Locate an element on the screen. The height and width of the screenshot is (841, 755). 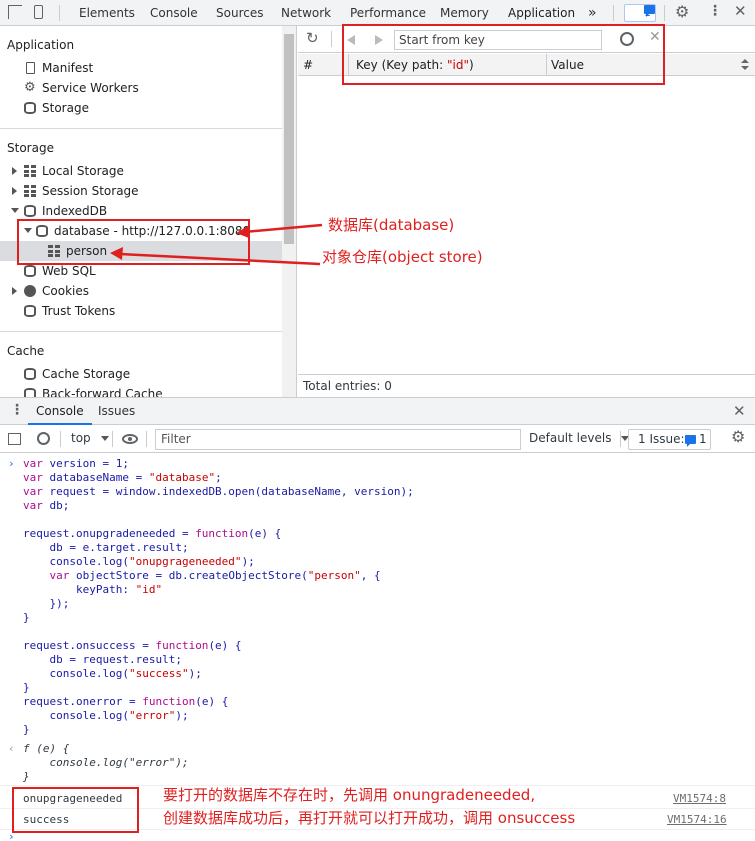
sidebar-item-label: Storage is located at coordinates (65, 108).